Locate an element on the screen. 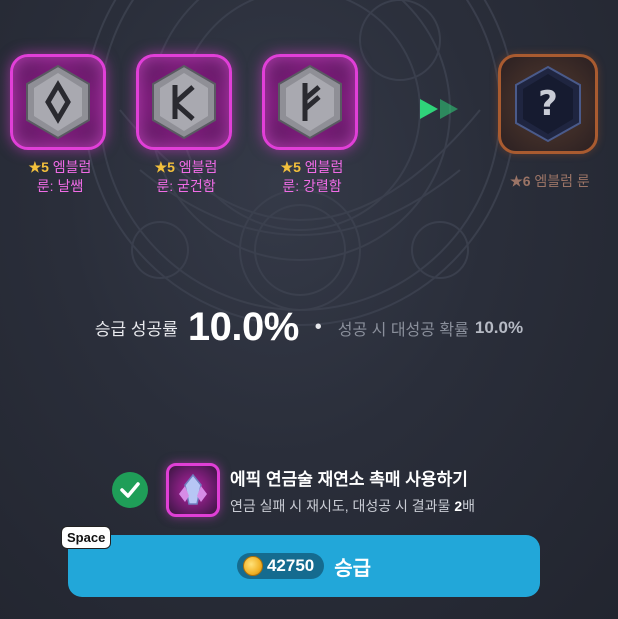 Image resolution: width=618 pixels, height=619 pixels. fast-forward-arrows-icon is located at coordinates (440, 109).